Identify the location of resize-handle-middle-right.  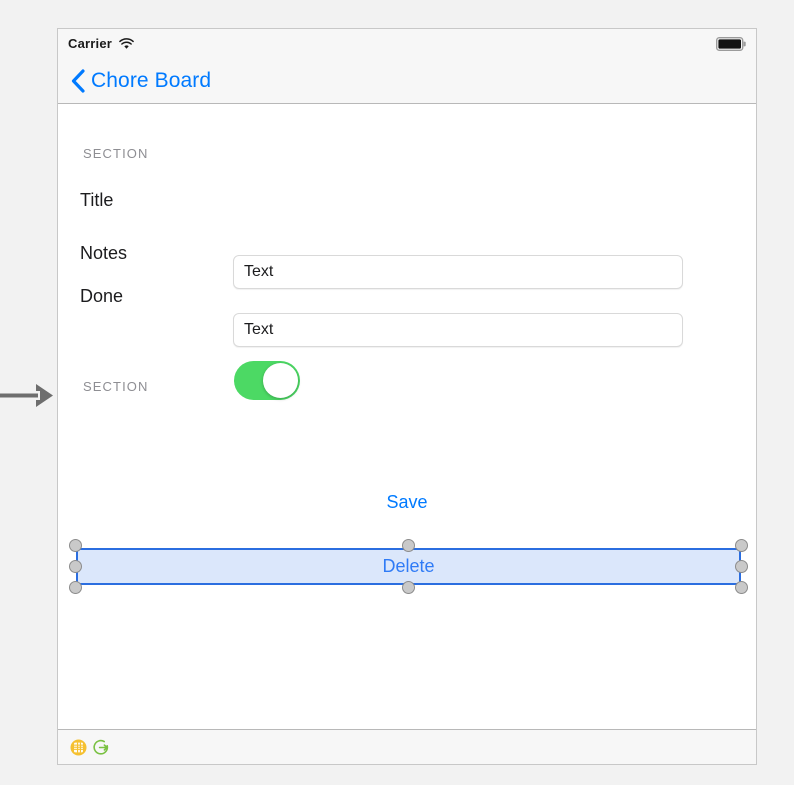
(741, 566).